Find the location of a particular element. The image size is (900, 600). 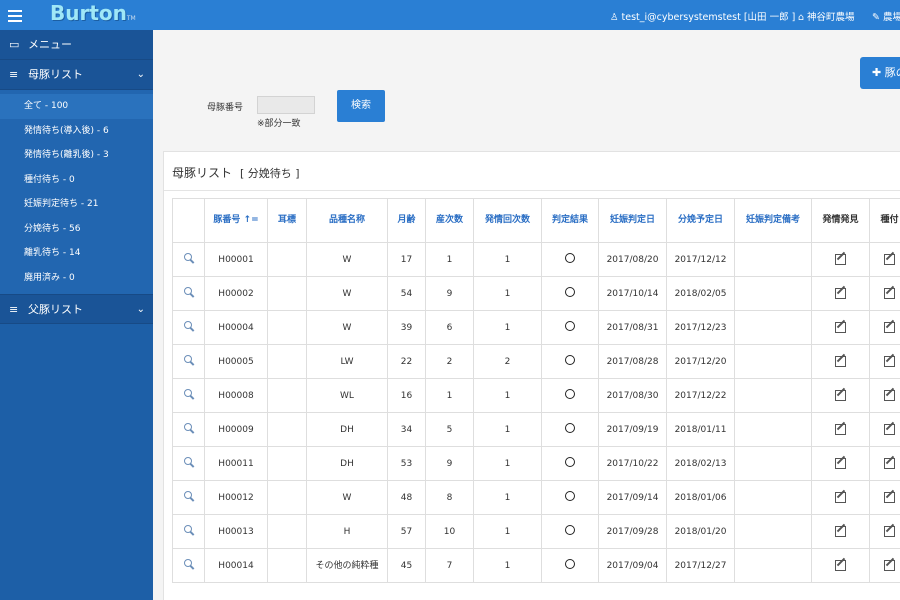

cell-pig-number: H00004 is located at coordinates (236, 327).